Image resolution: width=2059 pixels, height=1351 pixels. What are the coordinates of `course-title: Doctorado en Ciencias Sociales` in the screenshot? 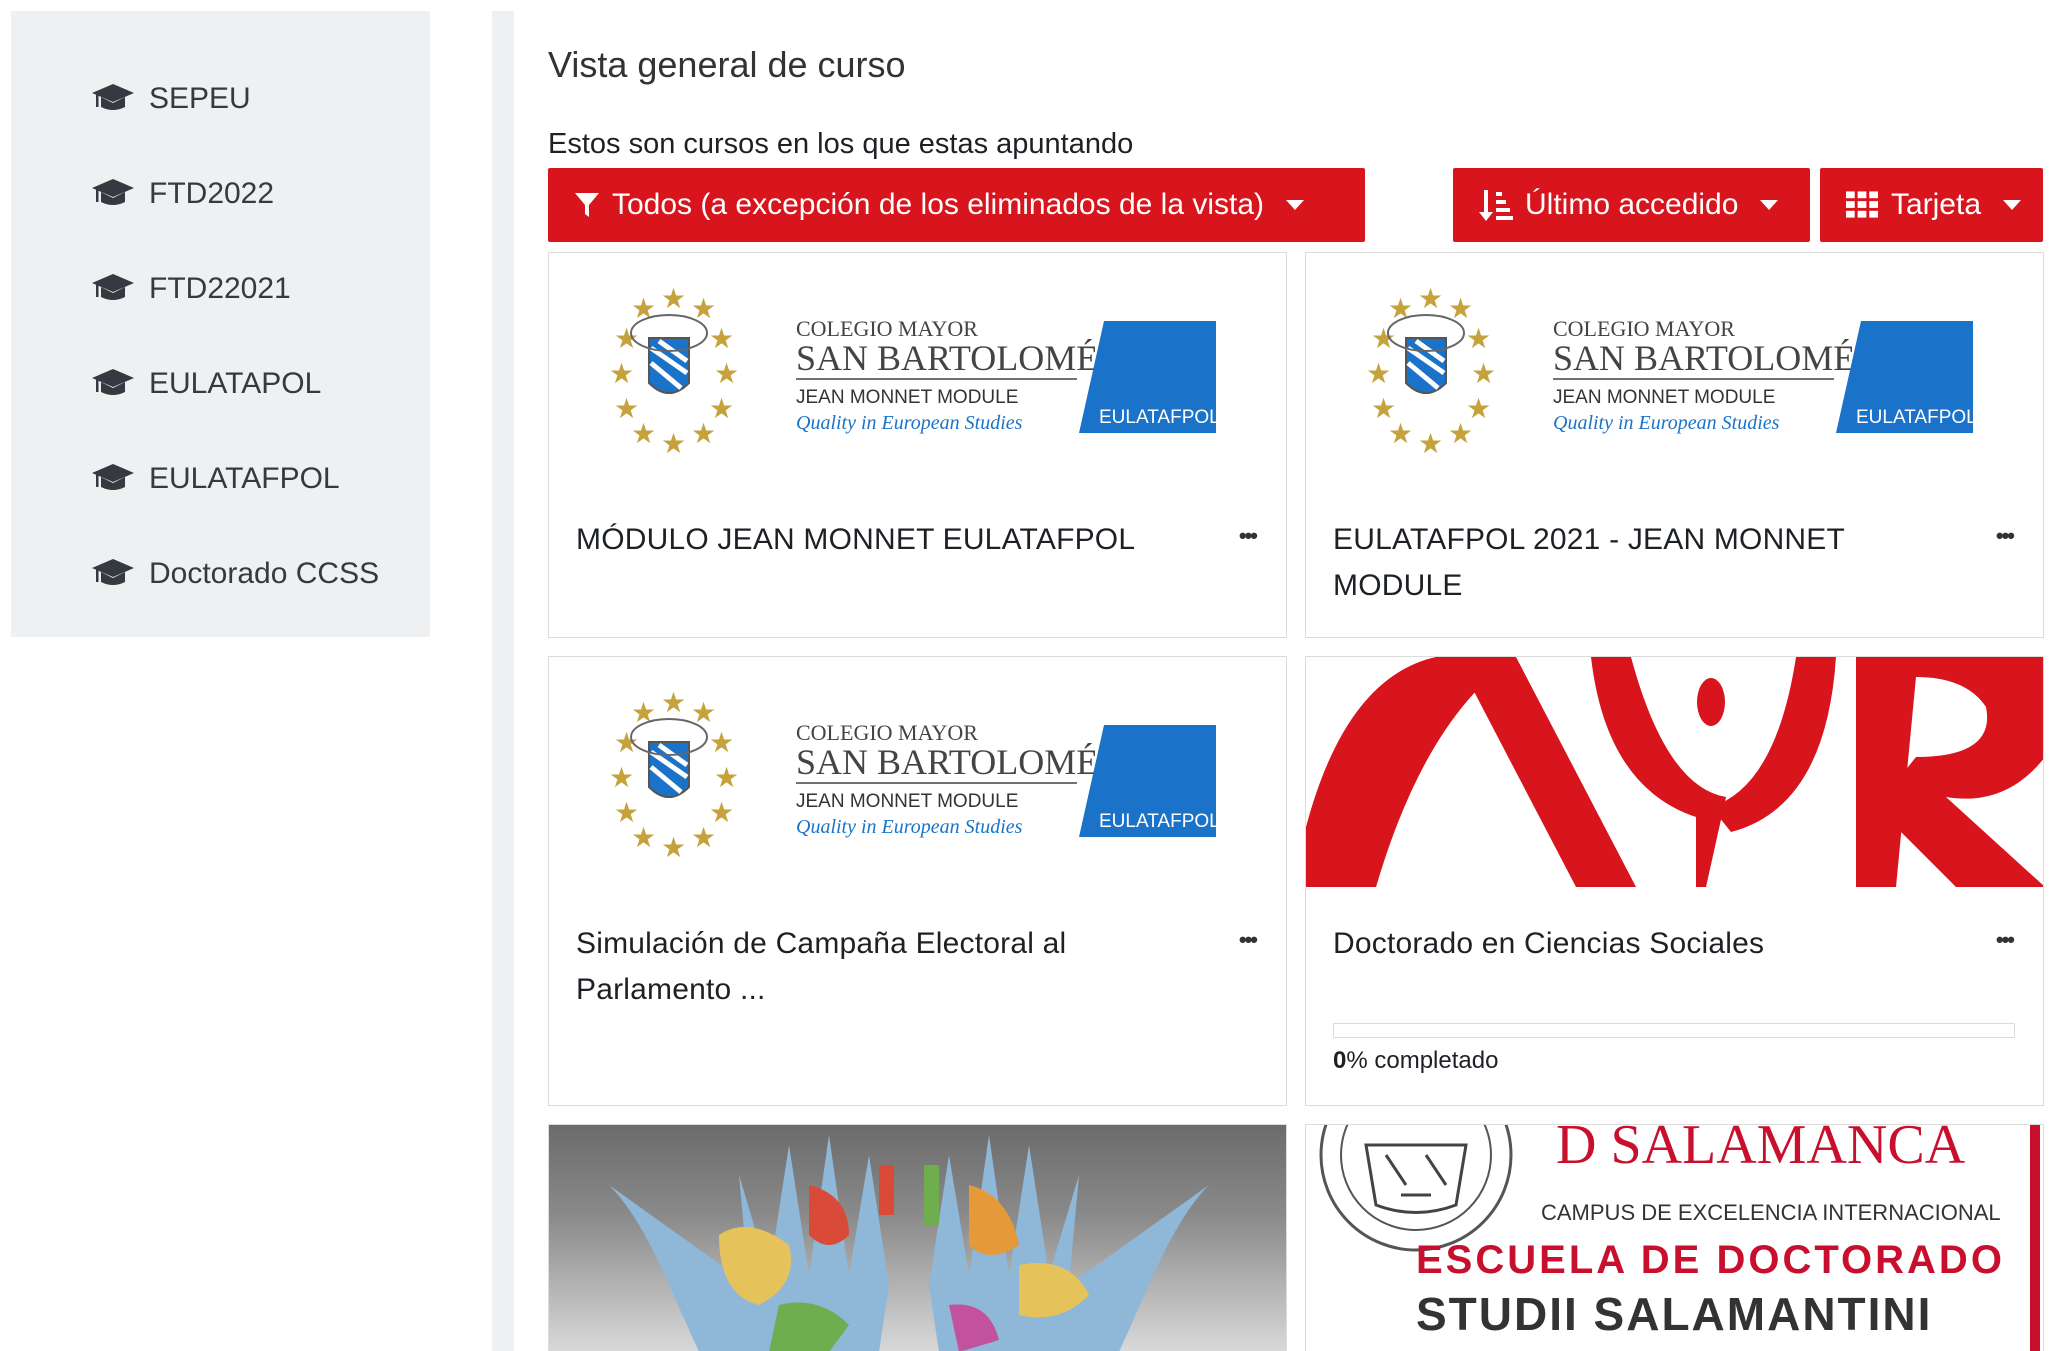 It's located at (1643, 944).